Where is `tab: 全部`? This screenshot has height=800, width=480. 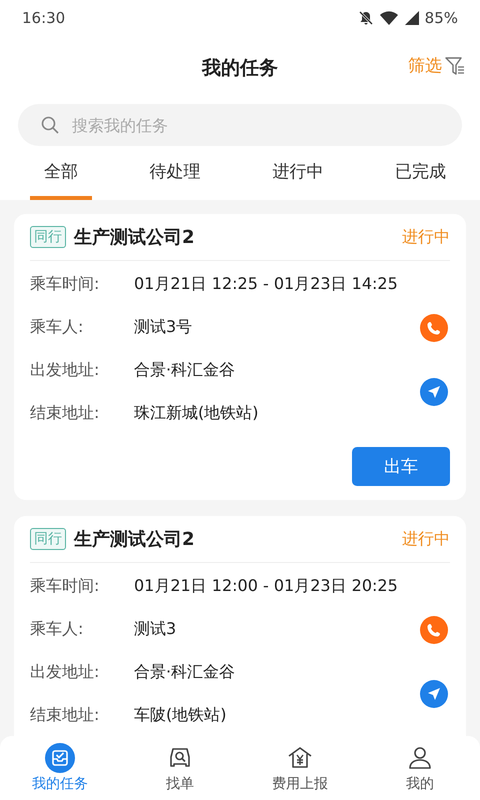 tab: 全部 is located at coordinates (61, 178).